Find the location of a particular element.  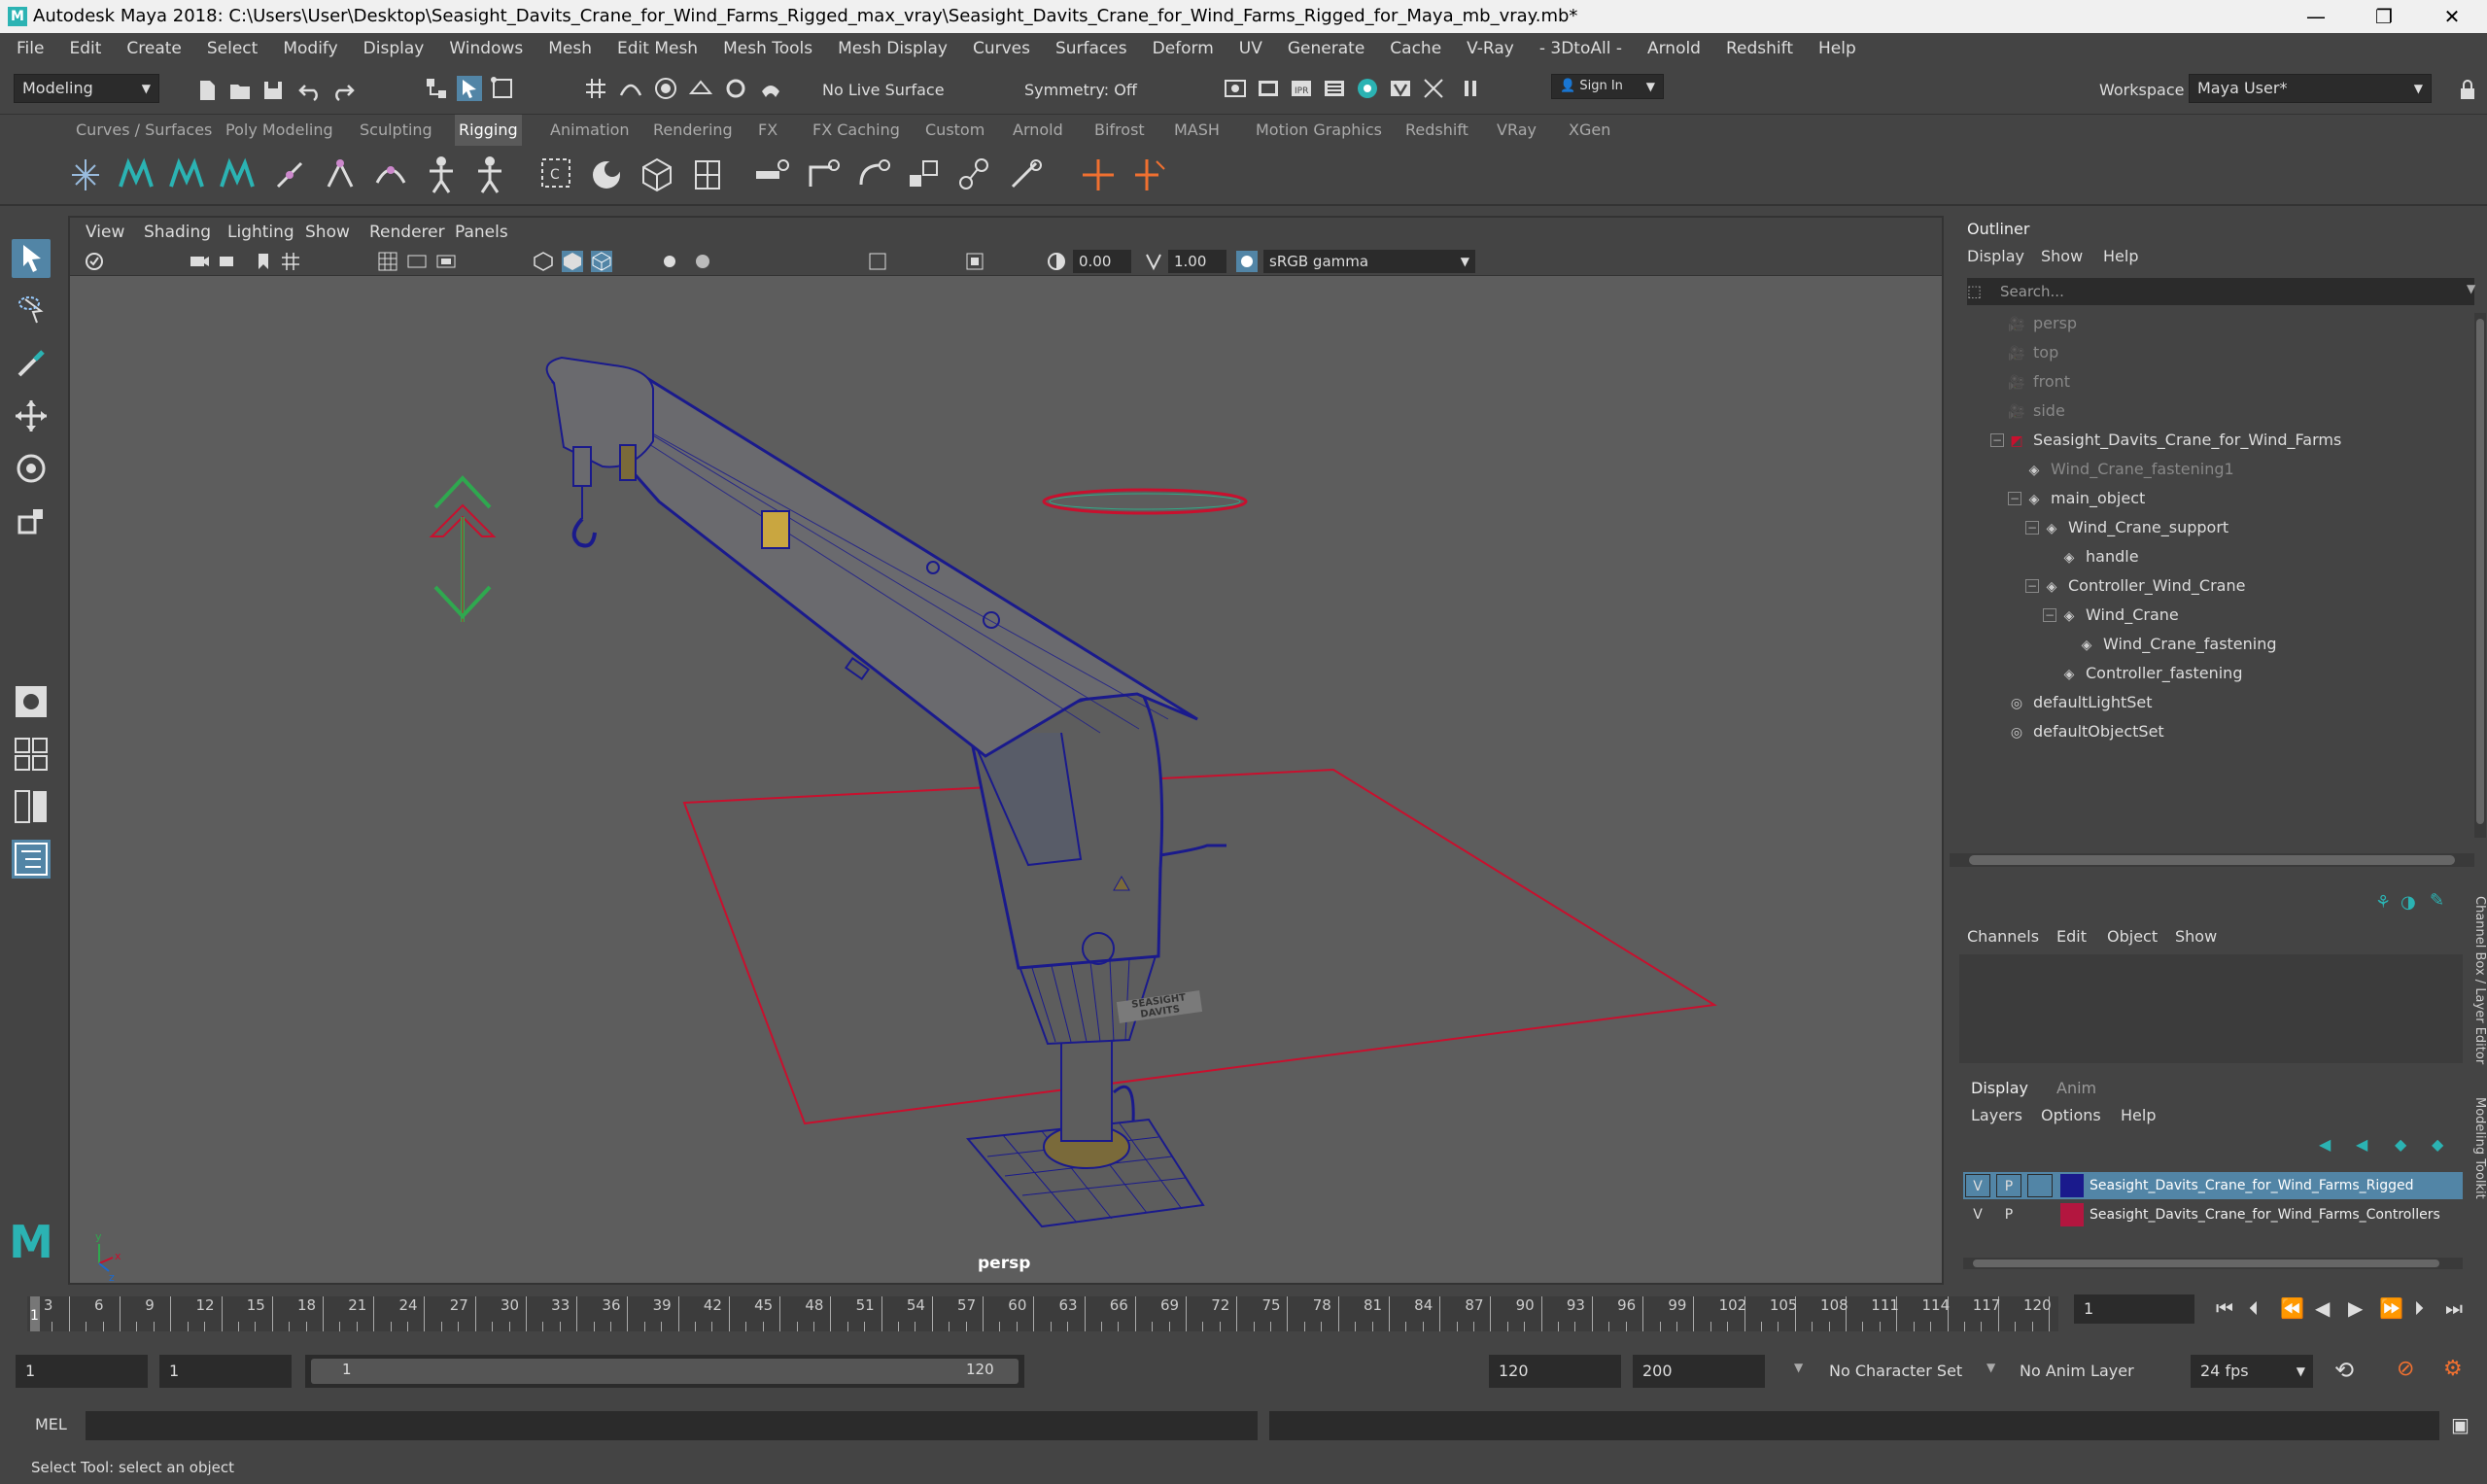

render-frame-icon is located at coordinates (1268, 88).